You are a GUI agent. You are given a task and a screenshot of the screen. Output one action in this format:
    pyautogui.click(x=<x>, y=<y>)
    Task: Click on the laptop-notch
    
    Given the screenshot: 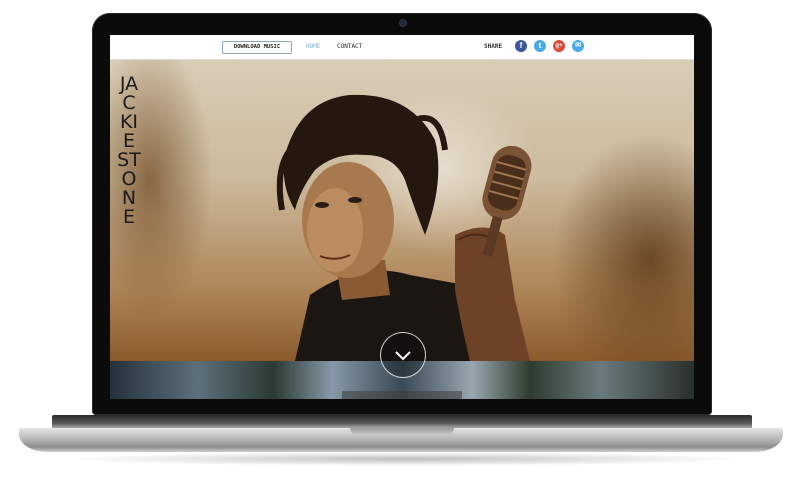 What is the action you would take?
    pyautogui.click(x=402, y=431)
    